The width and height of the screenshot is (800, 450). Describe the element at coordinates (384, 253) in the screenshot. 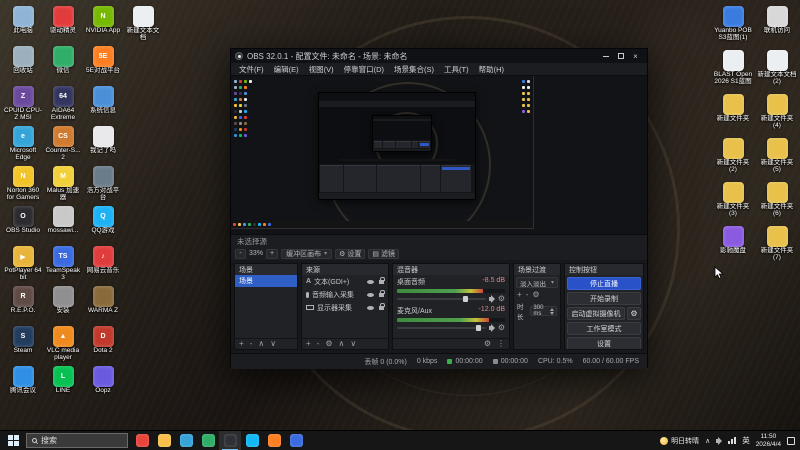

I see `source-filters-button: ▤ 滤镜` at that location.